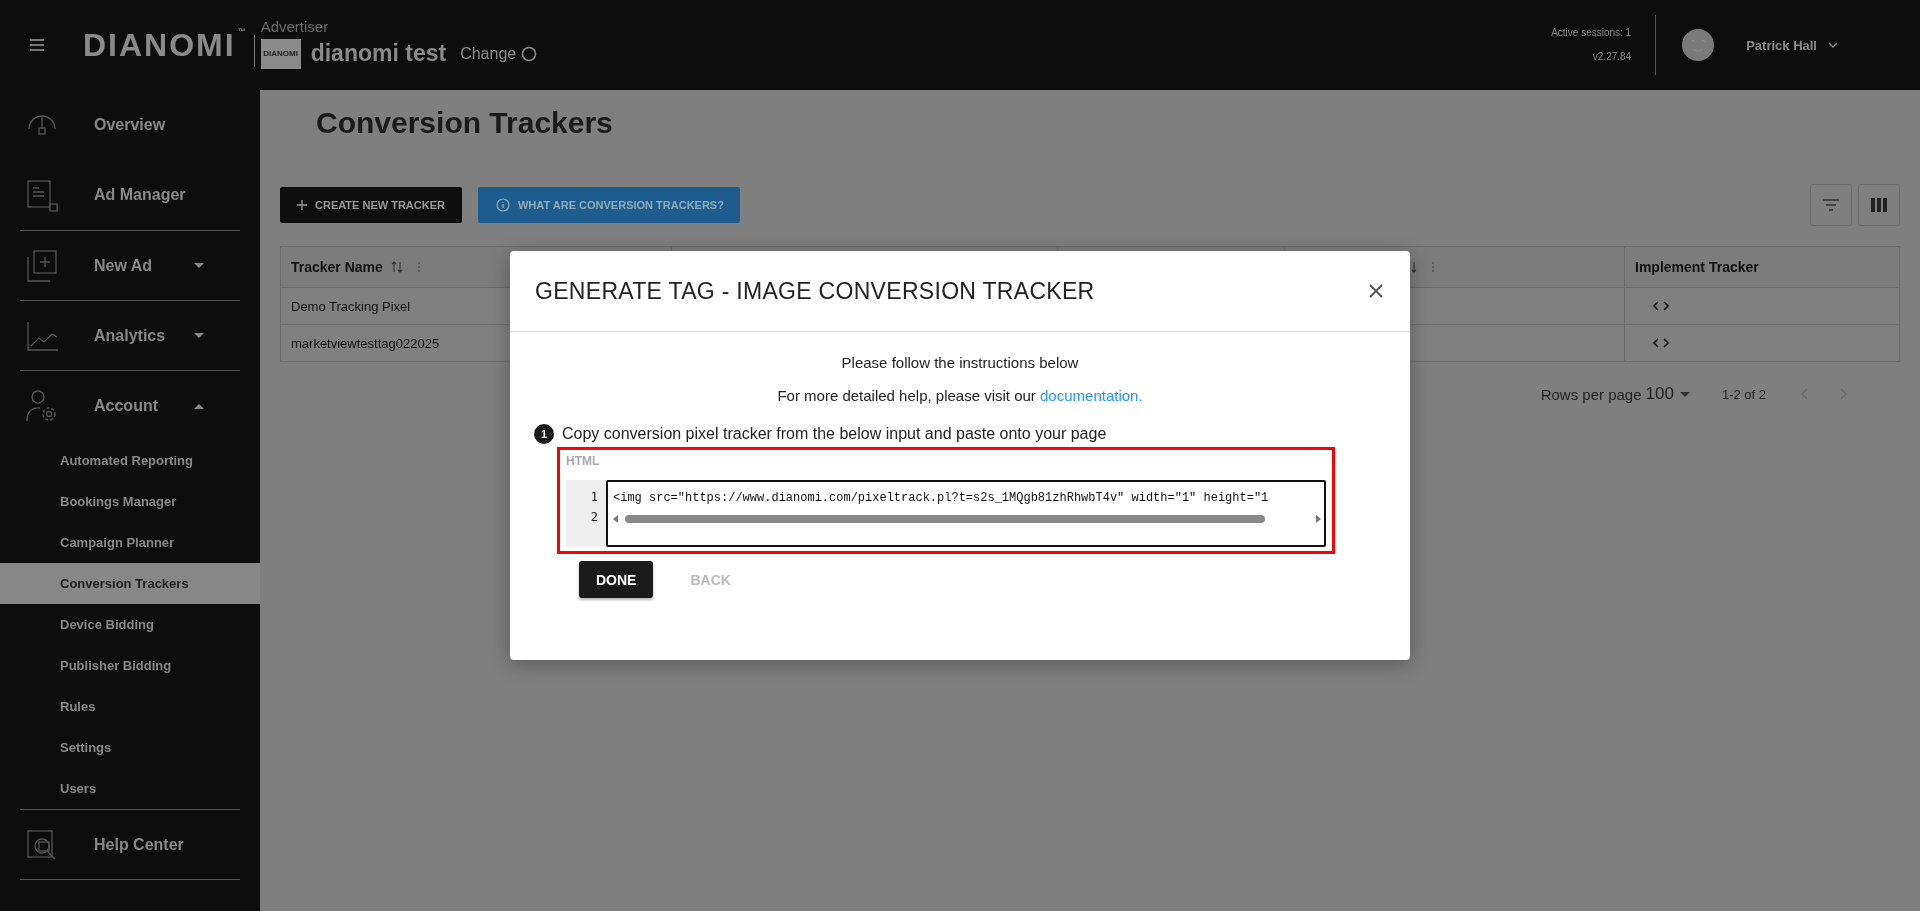  What do you see at coordinates (164, 45) in the screenshot?
I see `logo: DIANOMI$^{™}$` at bounding box center [164, 45].